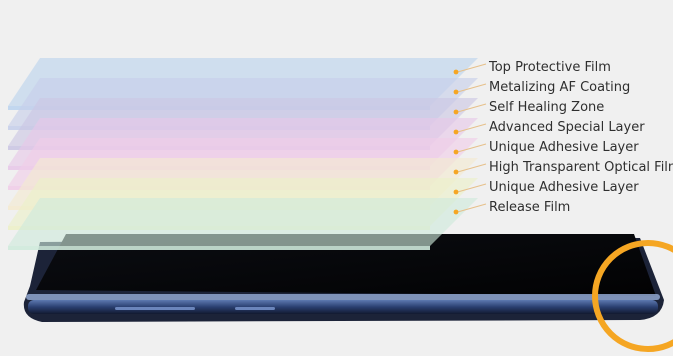 The height and width of the screenshot is (356, 673). I want to click on layer-label: Release Film, so click(530, 207).